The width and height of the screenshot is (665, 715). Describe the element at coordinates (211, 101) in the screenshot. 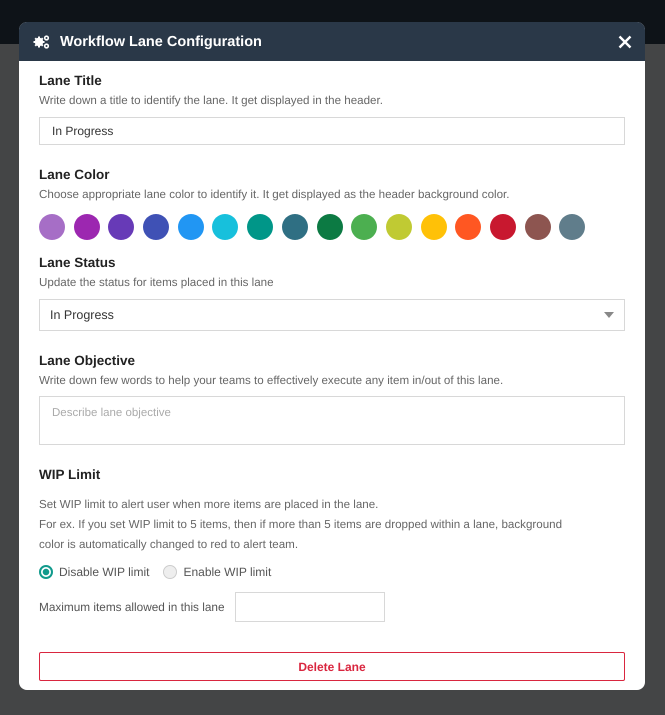

I see `field-description: Write down a title to identify the lane. It get displayed in the header.` at that location.